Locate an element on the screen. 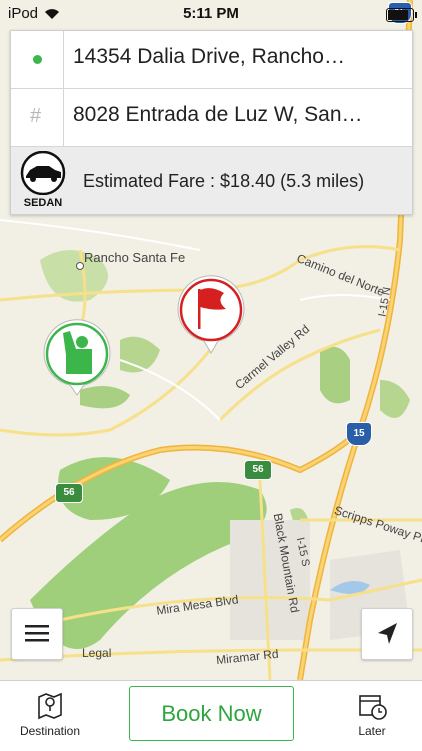  hash-icon: # is located at coordinates (36, 116).